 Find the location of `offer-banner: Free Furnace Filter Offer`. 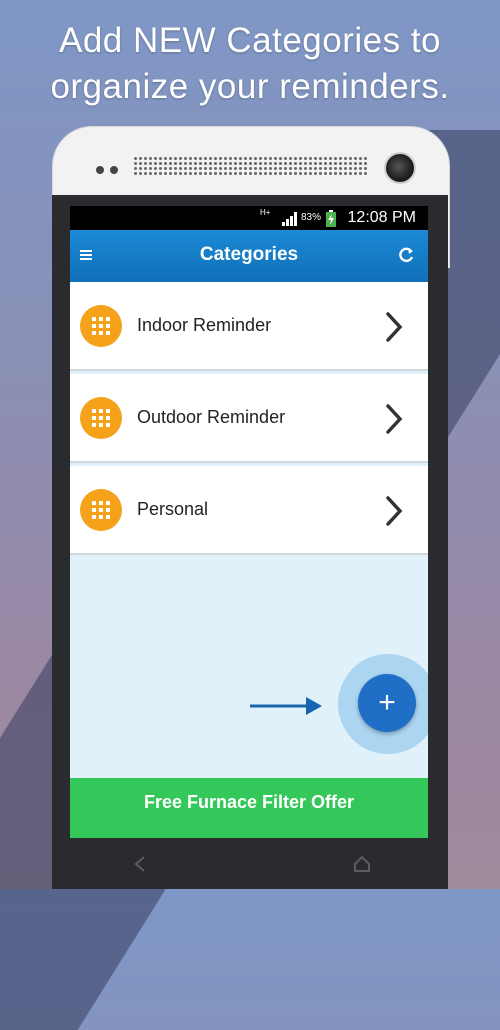

offer-banner: Free Furnace Filter Offer is located at coordinates (249, 808).